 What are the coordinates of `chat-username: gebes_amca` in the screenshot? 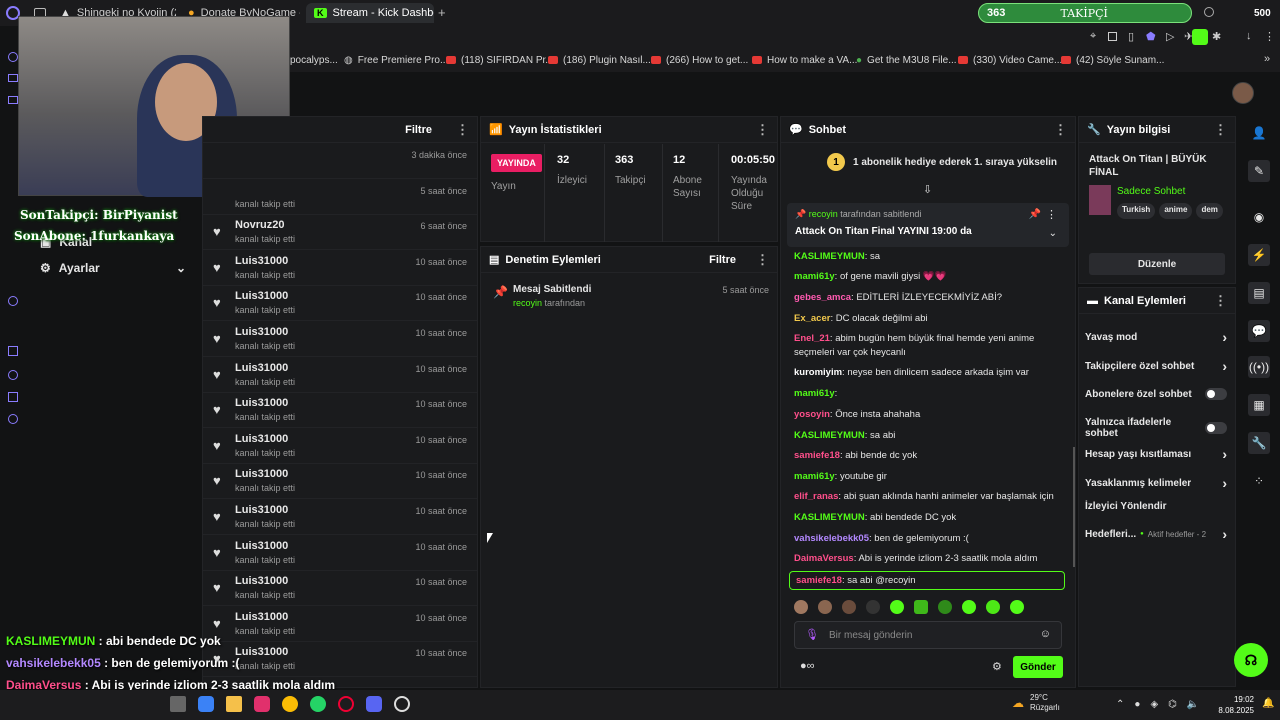 It's located at (822, 297).